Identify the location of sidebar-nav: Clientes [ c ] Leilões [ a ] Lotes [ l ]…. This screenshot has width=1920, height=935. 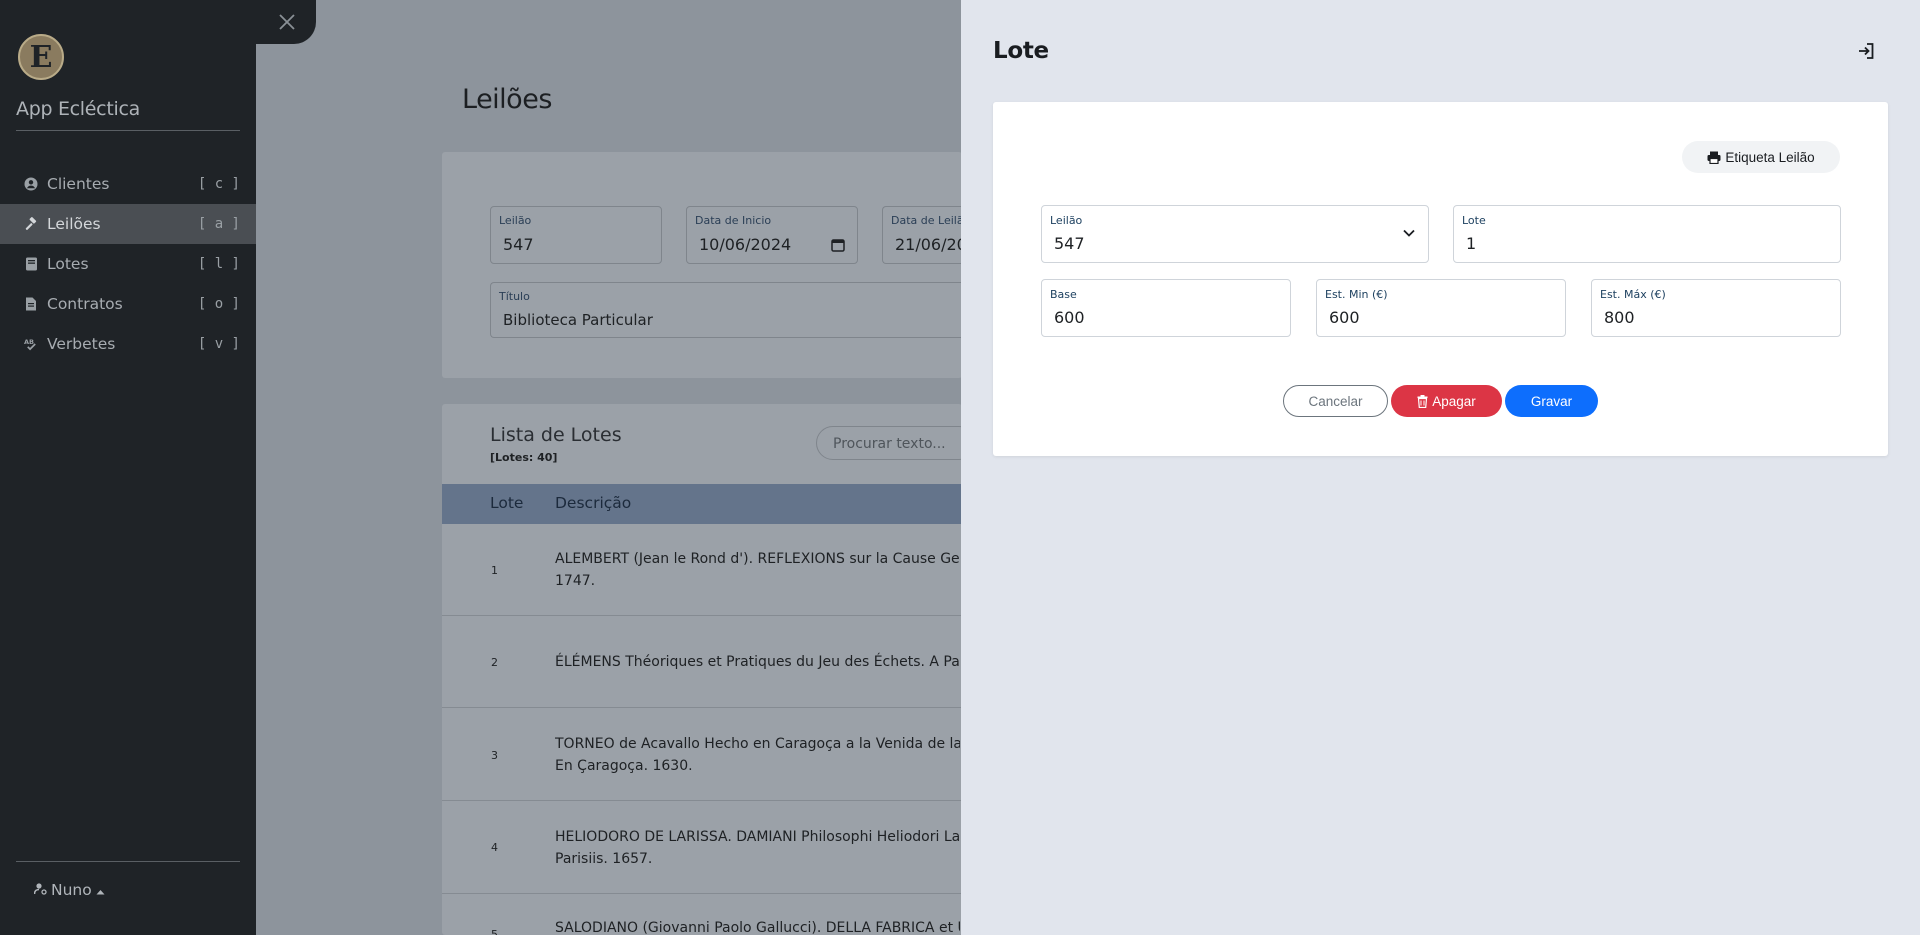
(128, 264).